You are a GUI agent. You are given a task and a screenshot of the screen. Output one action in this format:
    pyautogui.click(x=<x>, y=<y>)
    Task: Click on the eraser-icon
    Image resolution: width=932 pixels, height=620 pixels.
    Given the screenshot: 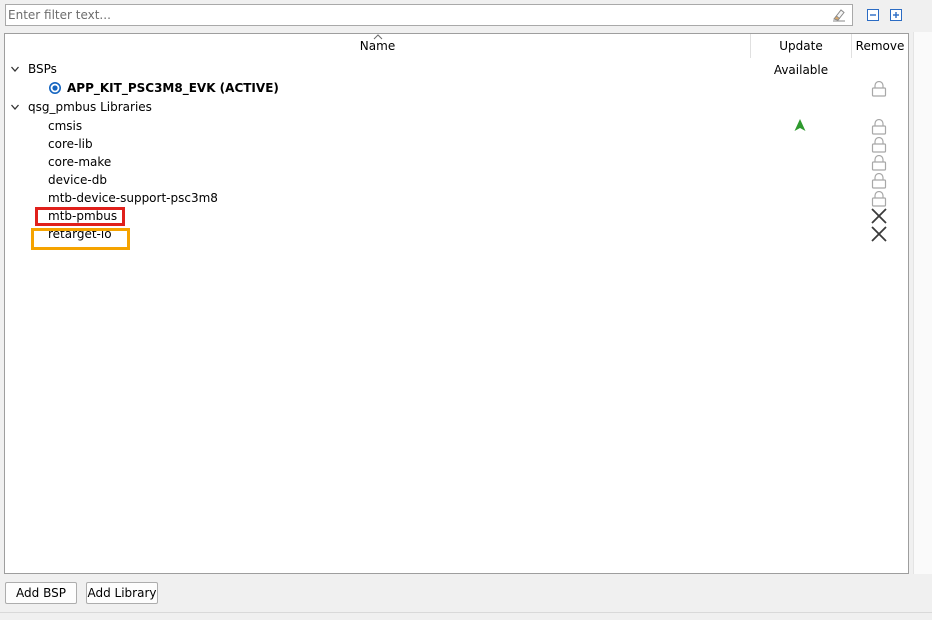 What is the action you would take?
    pyautogui.click(x=839, y=15)
    